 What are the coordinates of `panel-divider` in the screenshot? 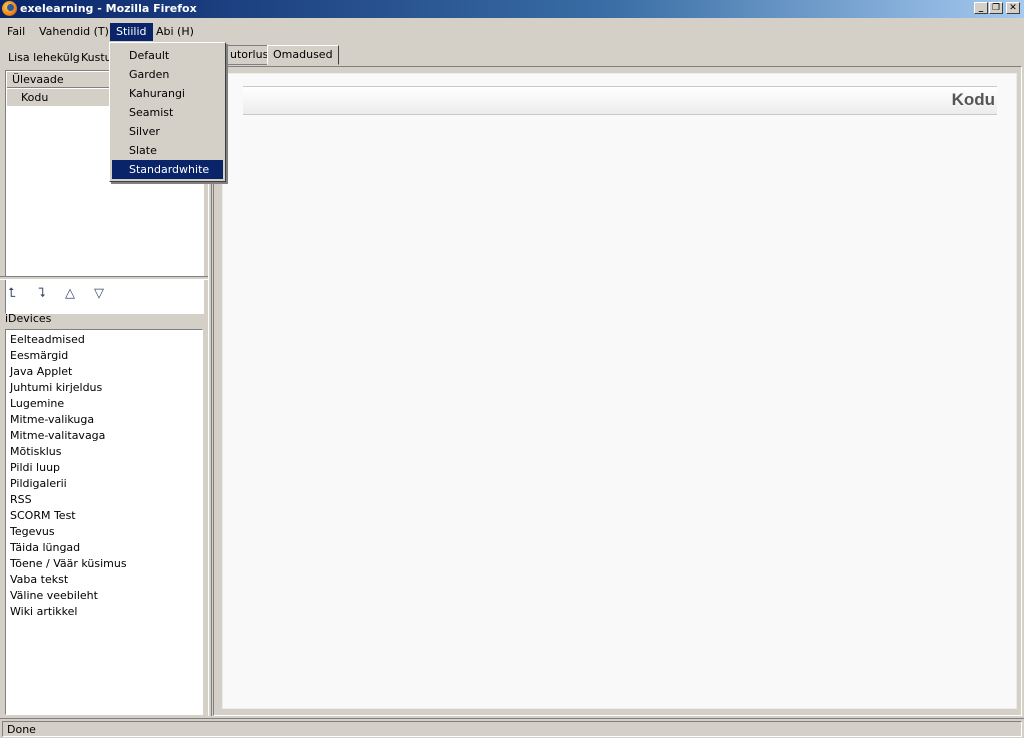 It's located at (104, 278).